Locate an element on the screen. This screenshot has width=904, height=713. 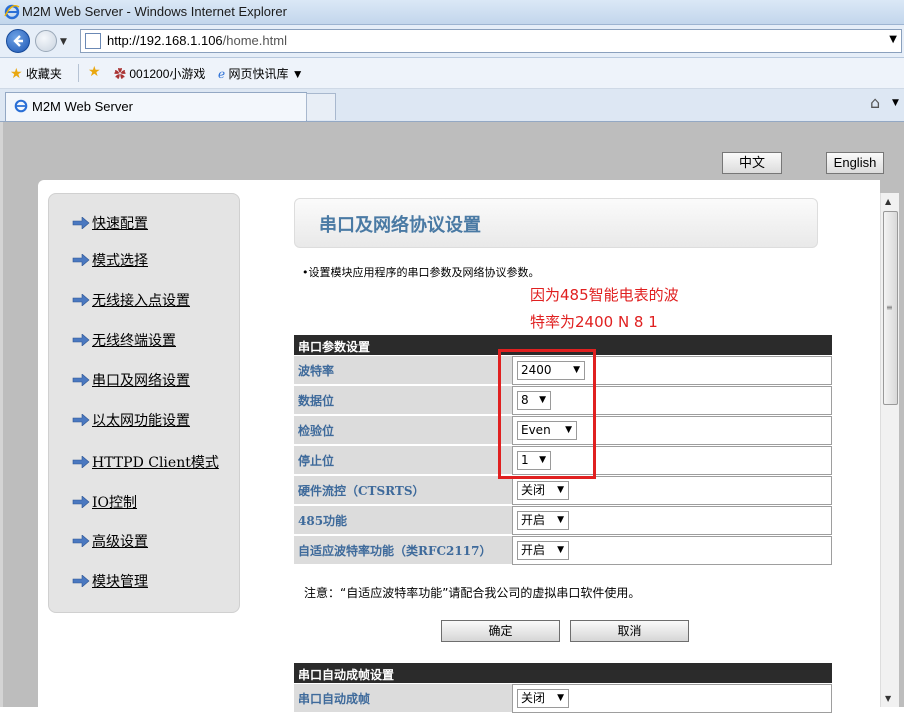
section-header-auto-frame: 串口自动成帧设置 is located at coordinates (563, 673).